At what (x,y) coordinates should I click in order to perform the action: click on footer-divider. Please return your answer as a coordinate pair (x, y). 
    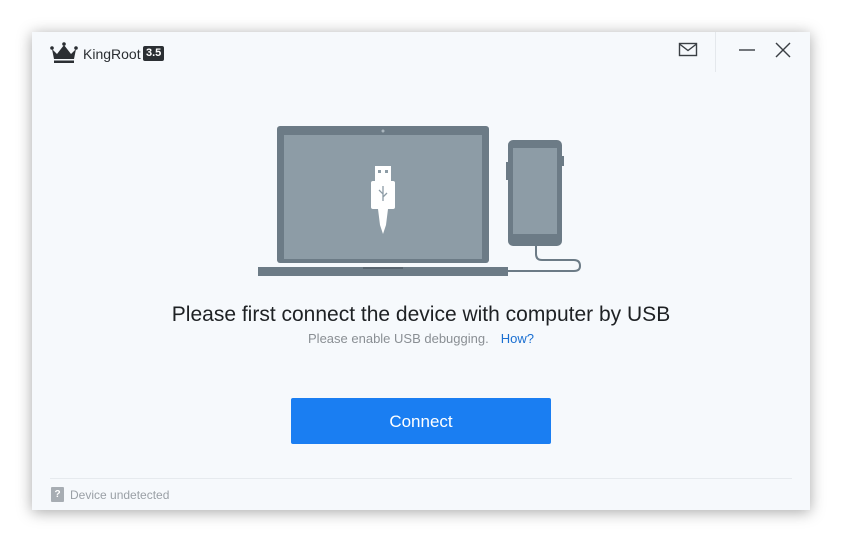
    Looking at the image, I should click on (421, 478).